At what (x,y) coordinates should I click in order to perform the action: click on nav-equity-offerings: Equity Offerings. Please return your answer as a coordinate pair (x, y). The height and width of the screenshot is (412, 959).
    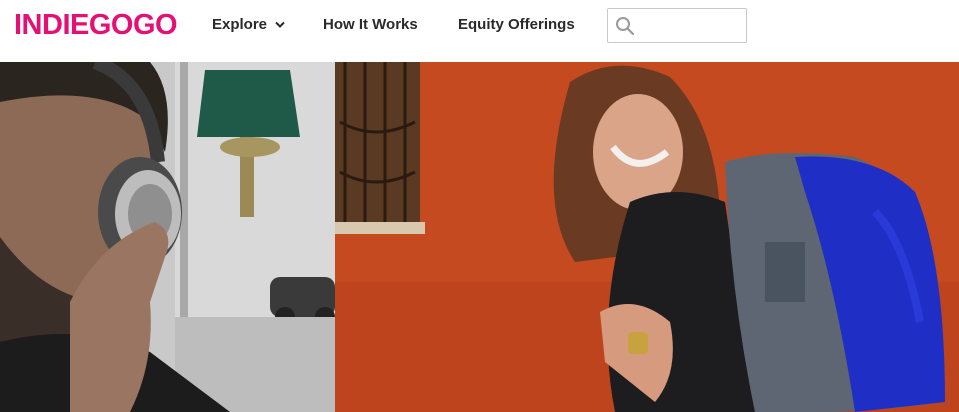
    Looking at the image, I should click on (516, 25).